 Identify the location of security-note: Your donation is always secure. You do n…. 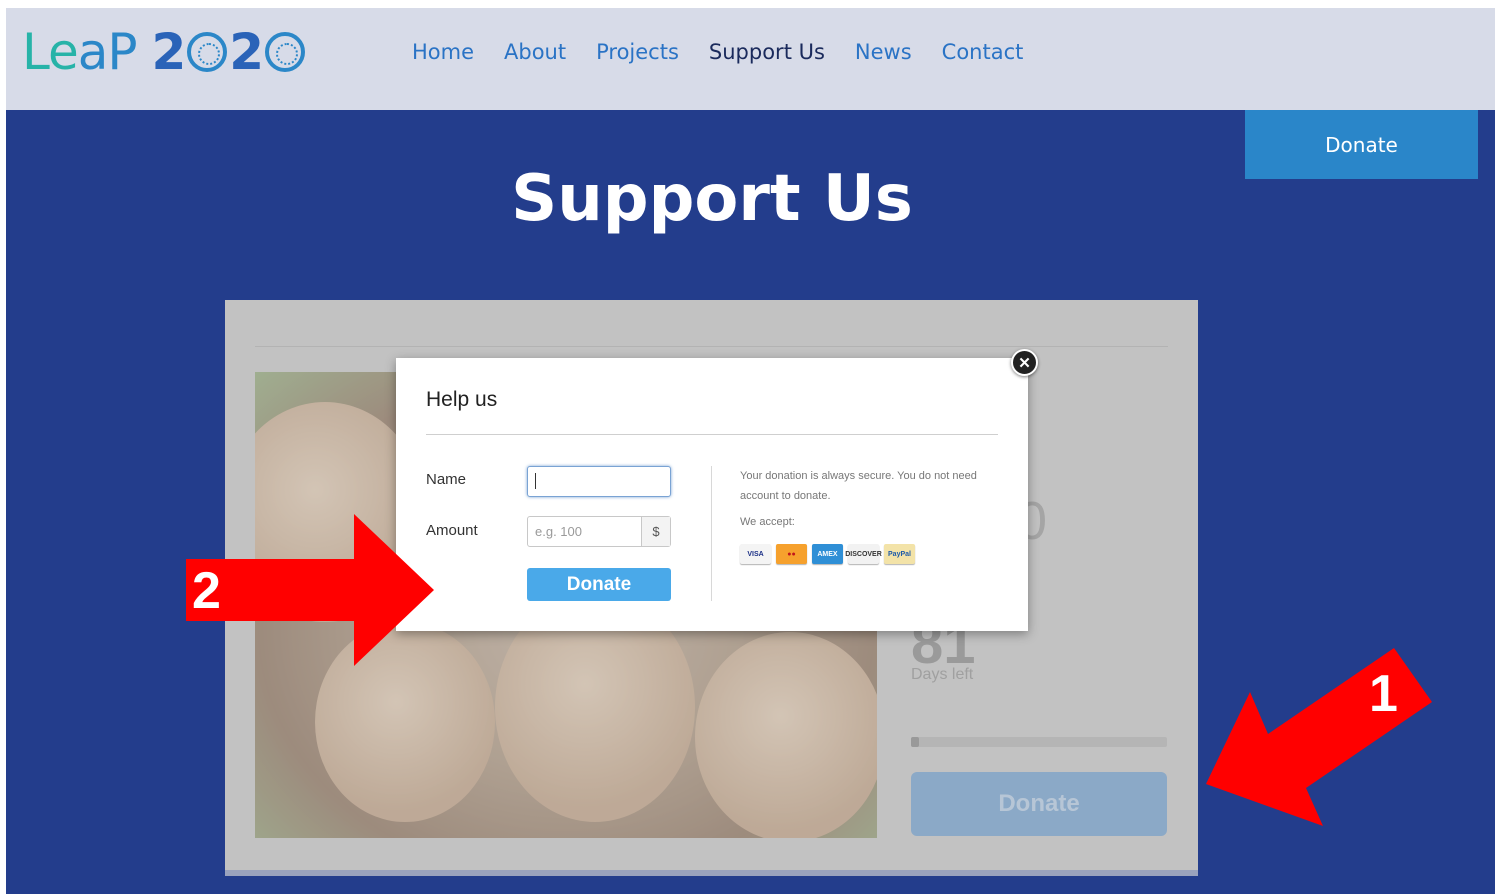
(858, 486).